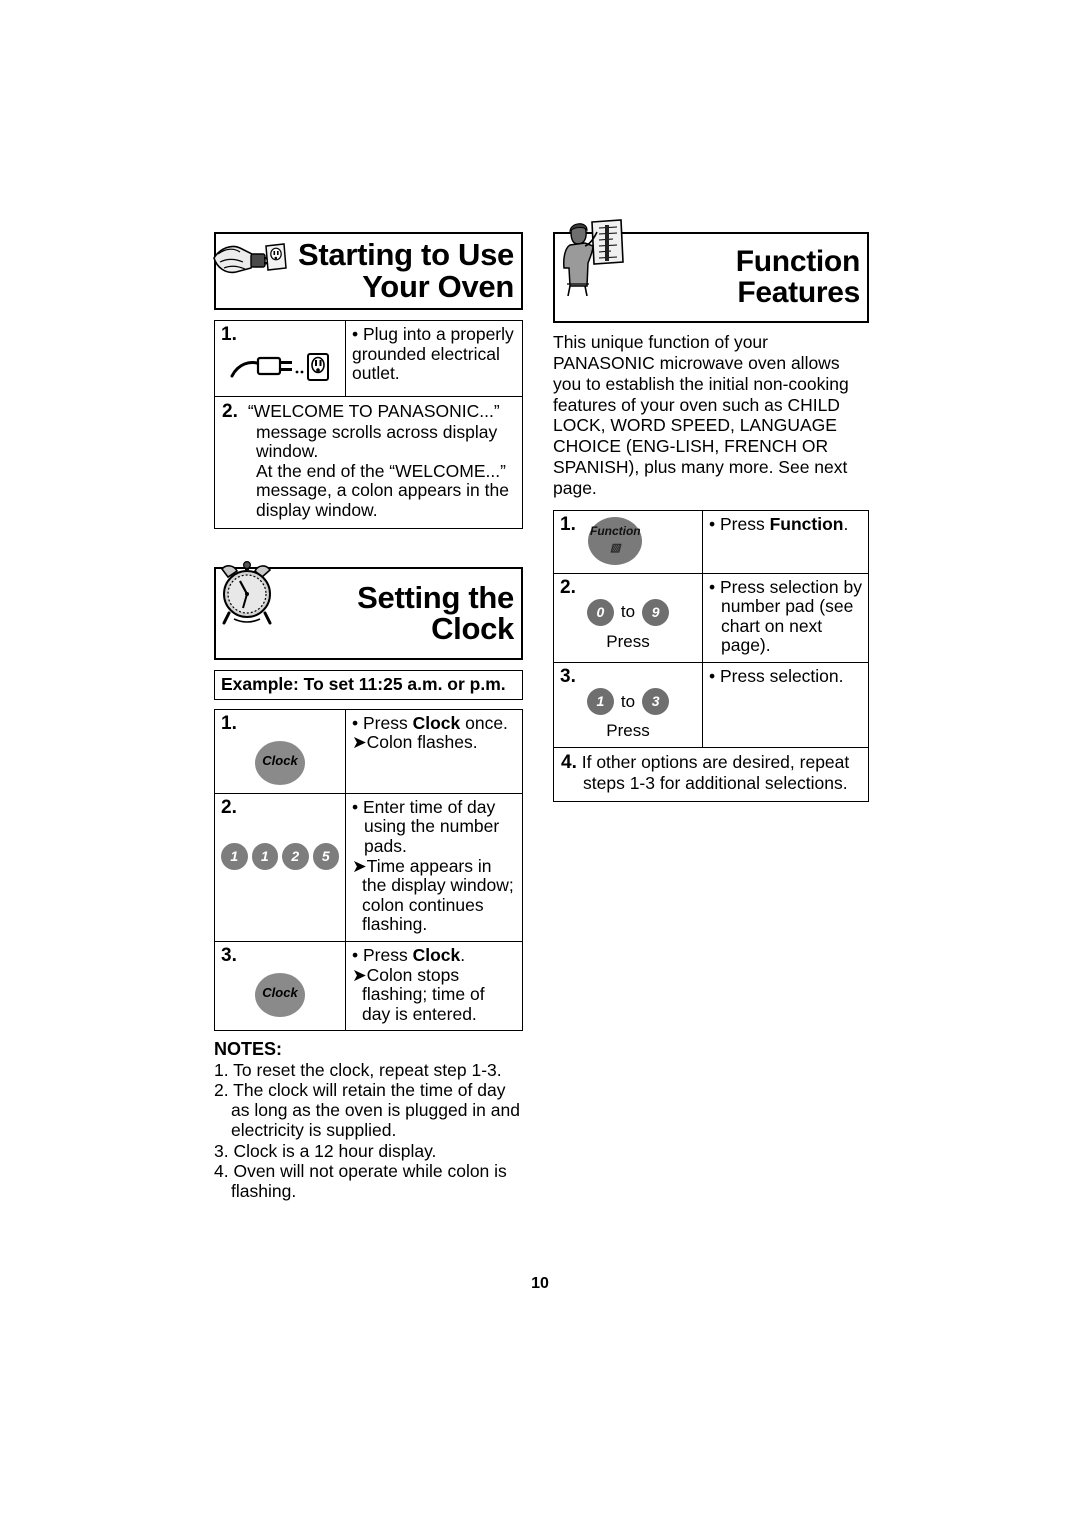 This screenshot has height=1527, width=1080. I want to click on table-row: 3. 1 to 3 Press • Press selection., so click(711, 705).